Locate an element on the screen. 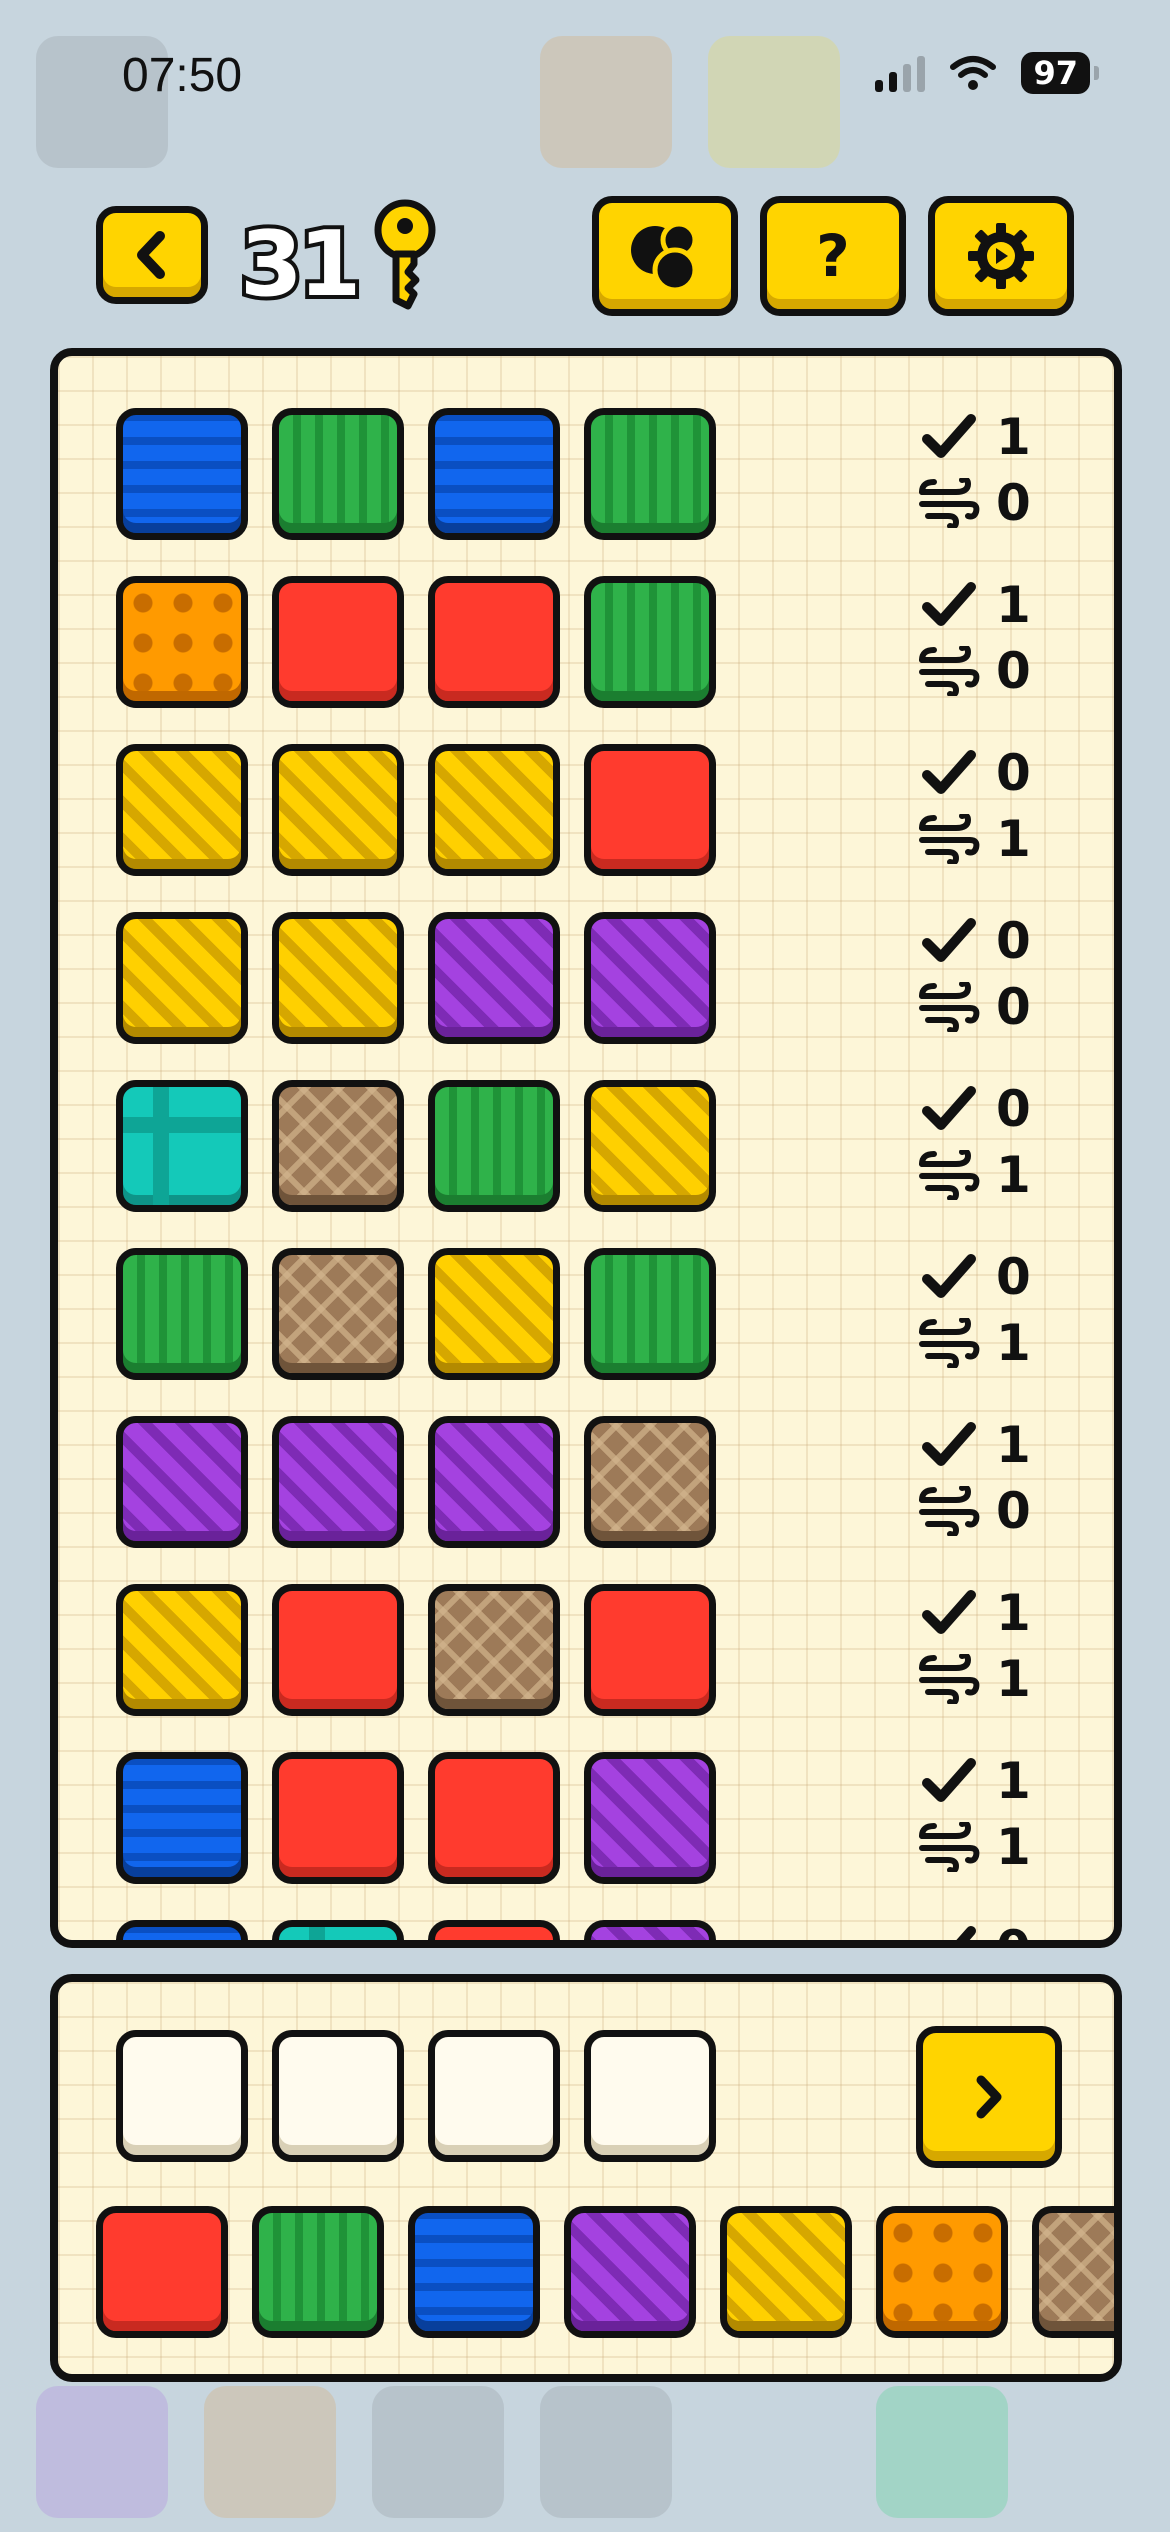 Image resolution: width=1170 pixels, height=2532 pixels. back-button is located at coordinates (152, 255).